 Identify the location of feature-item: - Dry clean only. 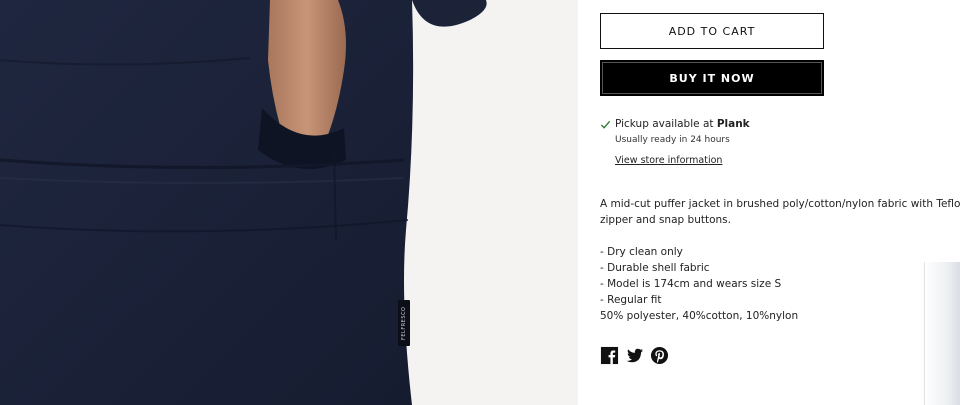
(641, 252).